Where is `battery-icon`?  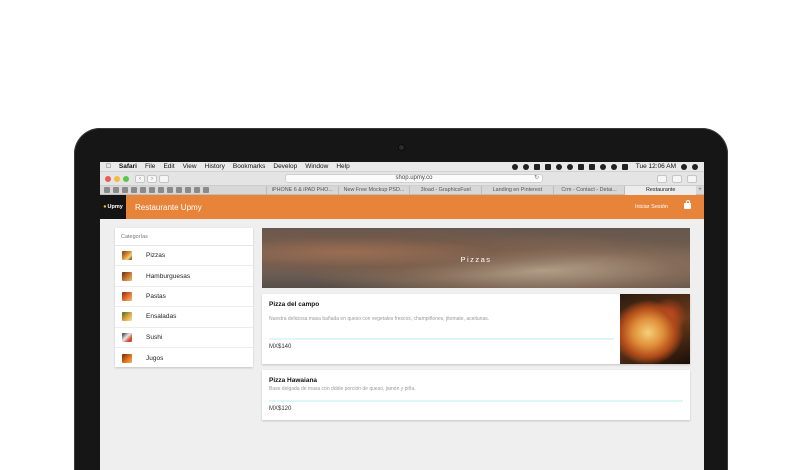
battery-icon is located at coordinates (624, 166).